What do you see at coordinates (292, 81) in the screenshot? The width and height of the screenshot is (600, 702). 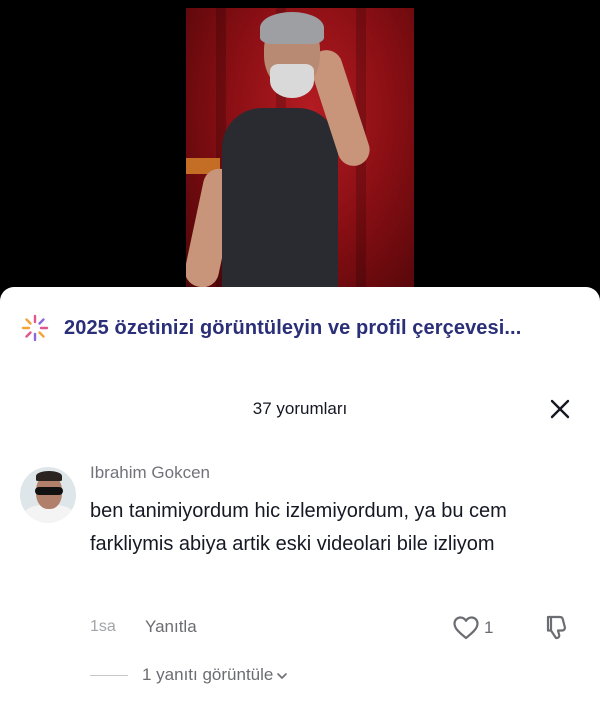 I see `performer-beard` at bounding box center [292, 81].